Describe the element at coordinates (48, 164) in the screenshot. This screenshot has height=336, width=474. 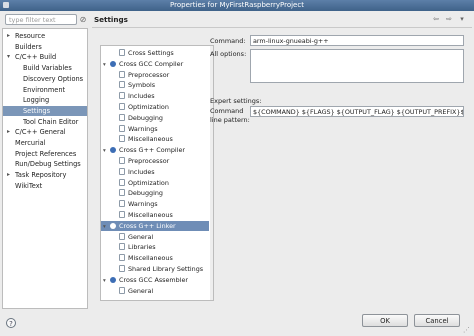
I see `sidebar-item: Run/Debug Settings` at that location.